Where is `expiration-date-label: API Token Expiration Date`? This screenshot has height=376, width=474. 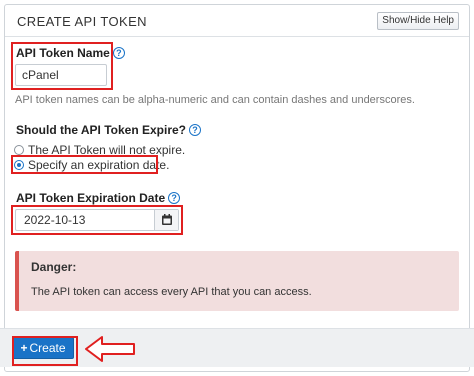 expiration-date-label: API Token Expiration Date is located at coordinates (91, 198).